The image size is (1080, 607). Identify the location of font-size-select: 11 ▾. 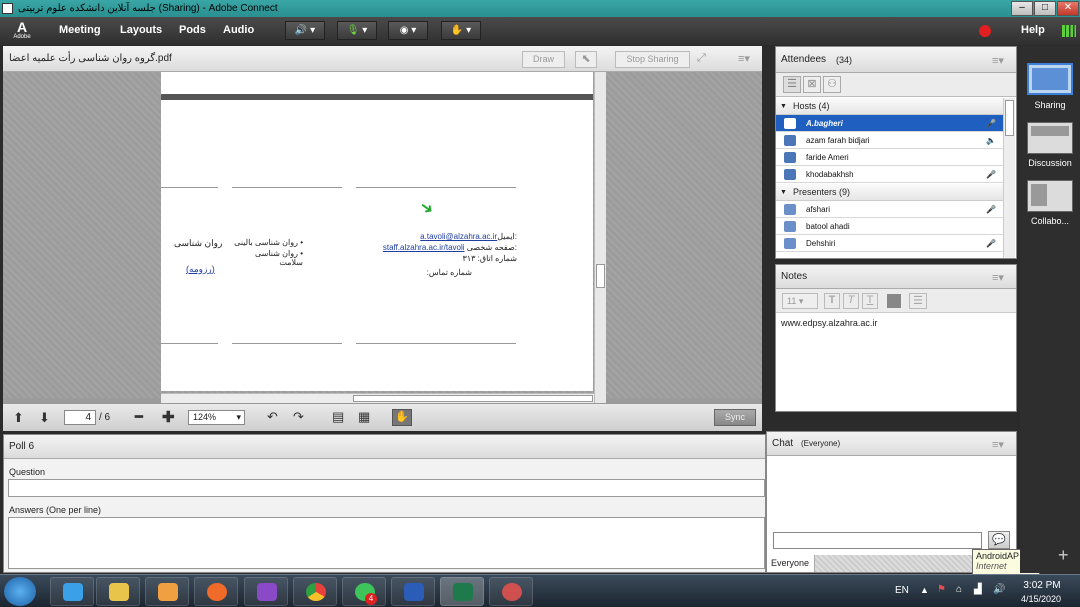
(800, 301).